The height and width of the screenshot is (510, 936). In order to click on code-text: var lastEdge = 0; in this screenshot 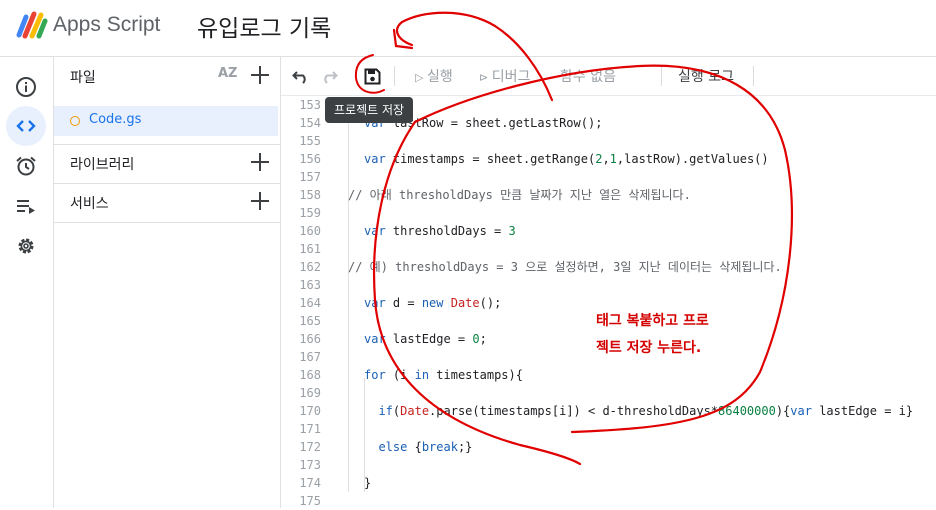, I will do `click(425, 339)`.